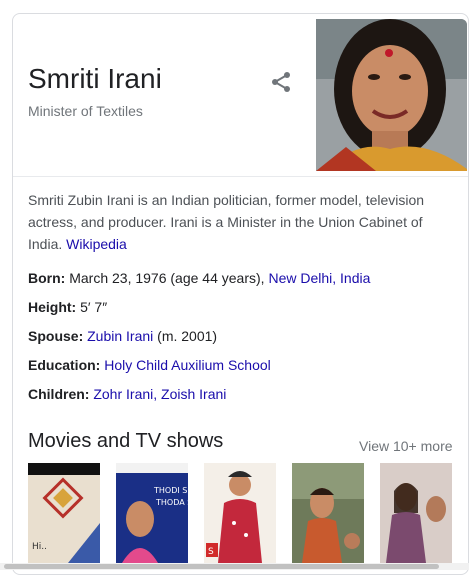  I want to click on fact-label: Height:, so click(52, 307).